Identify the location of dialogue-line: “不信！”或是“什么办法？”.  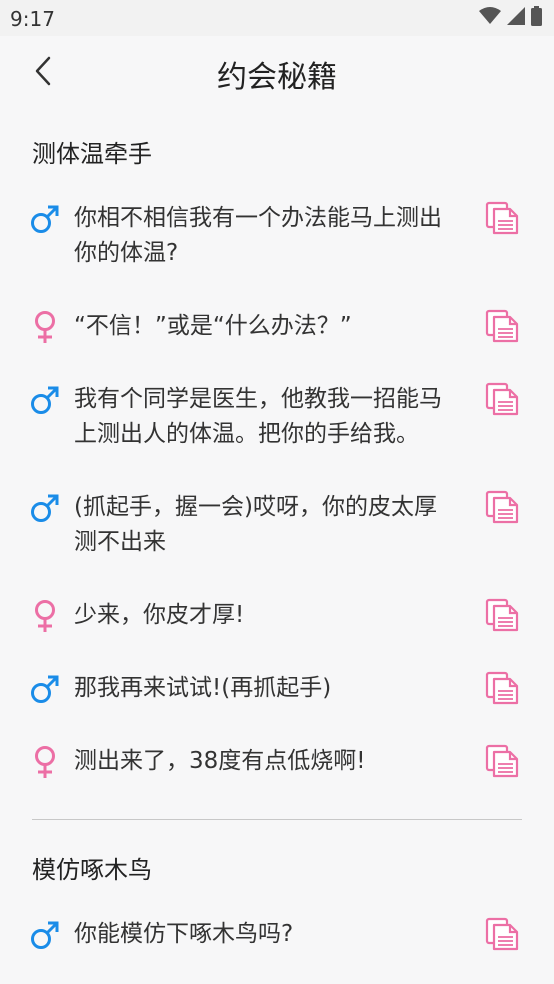
(277, 326).